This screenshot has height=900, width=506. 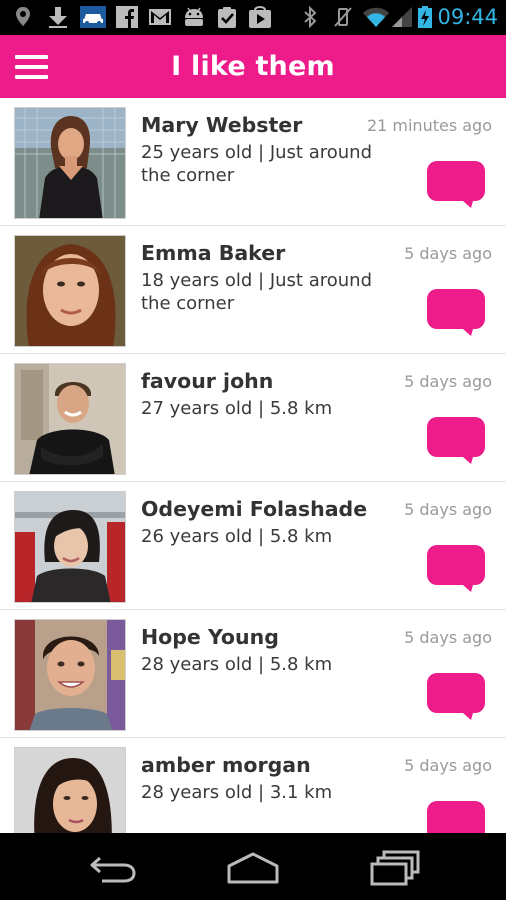 What do you see at coordinates (237, 792) in the screenshot?
I see `person-detail: 28 years old | 3.1 km` at bounding box center [237, 792].